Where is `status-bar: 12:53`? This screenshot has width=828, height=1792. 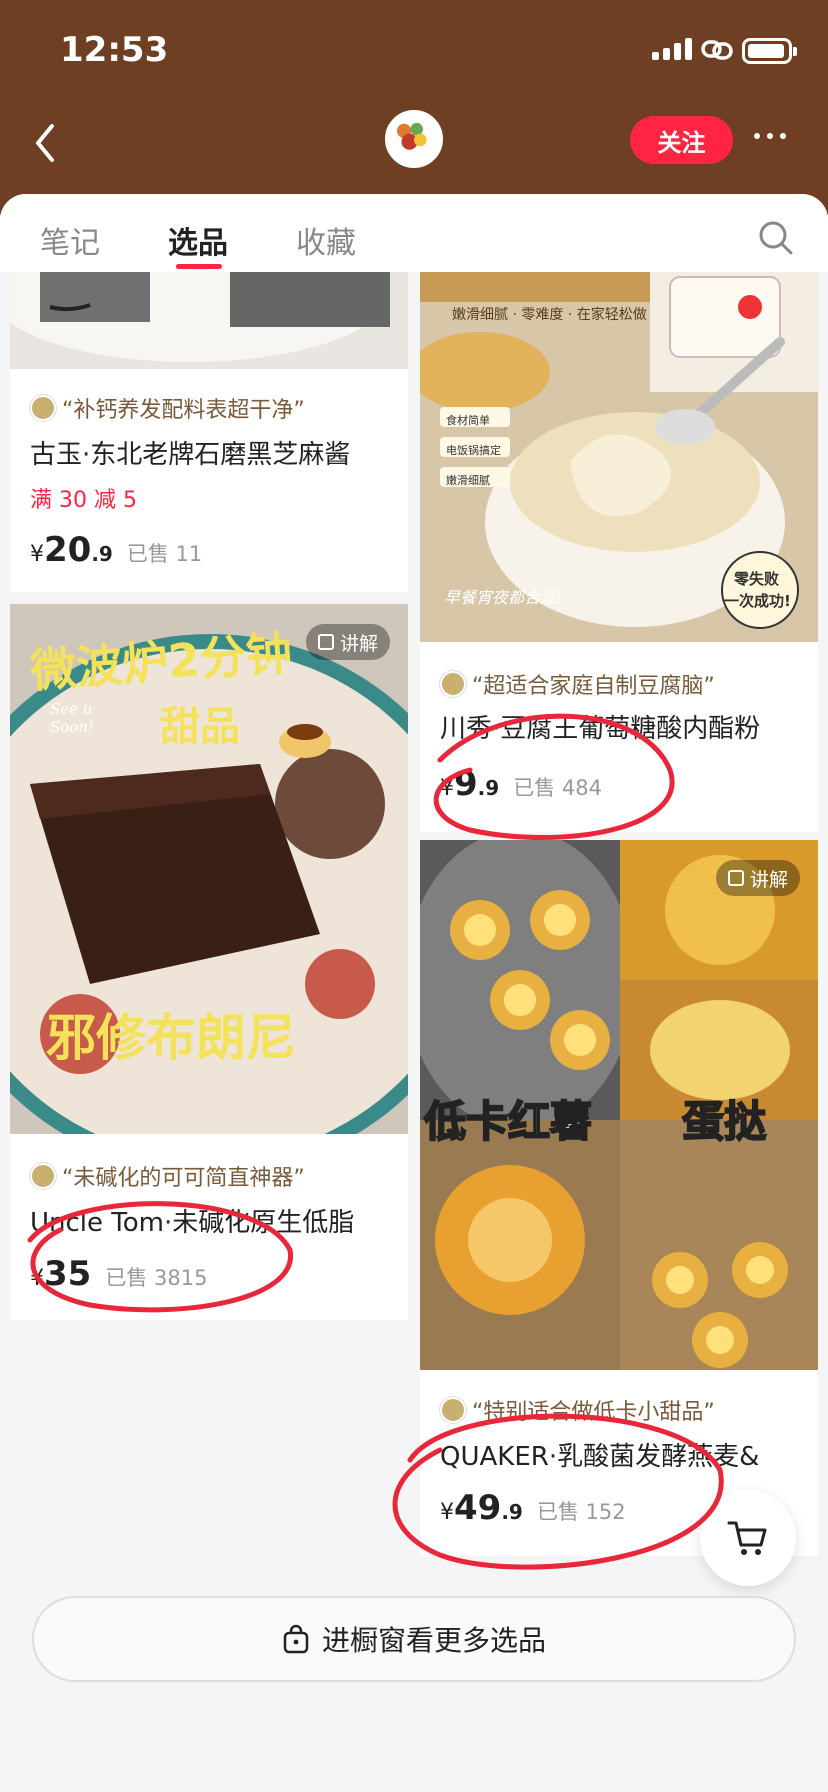 status-bar: 12:53 is located at coordinates (414, 50).